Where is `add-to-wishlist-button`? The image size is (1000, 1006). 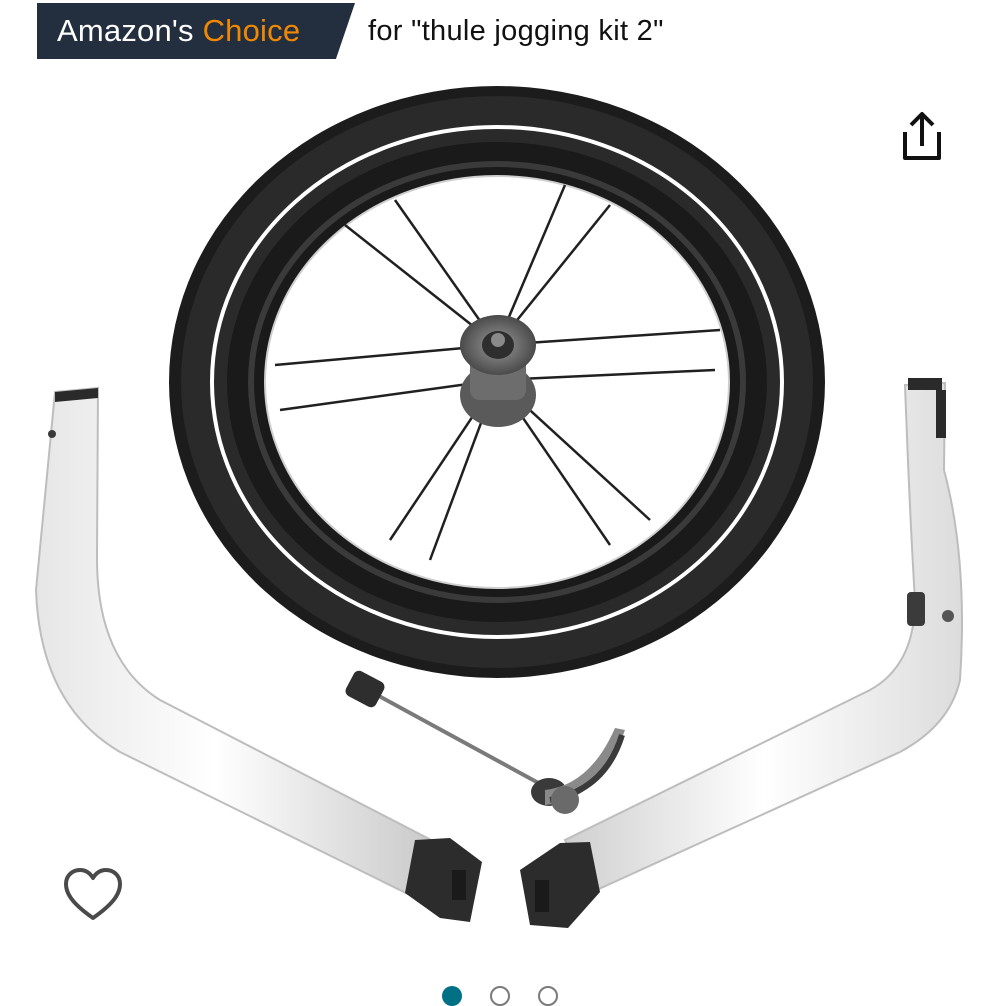 add-to-wishlist-button is located at coordinates (93, 895).